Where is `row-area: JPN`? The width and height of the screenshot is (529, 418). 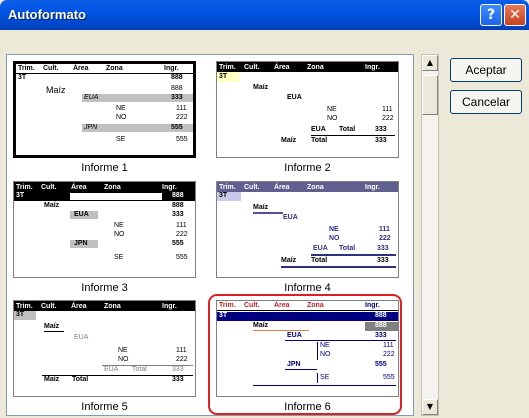
row-area: JPN is located at coordinates (91, 127).